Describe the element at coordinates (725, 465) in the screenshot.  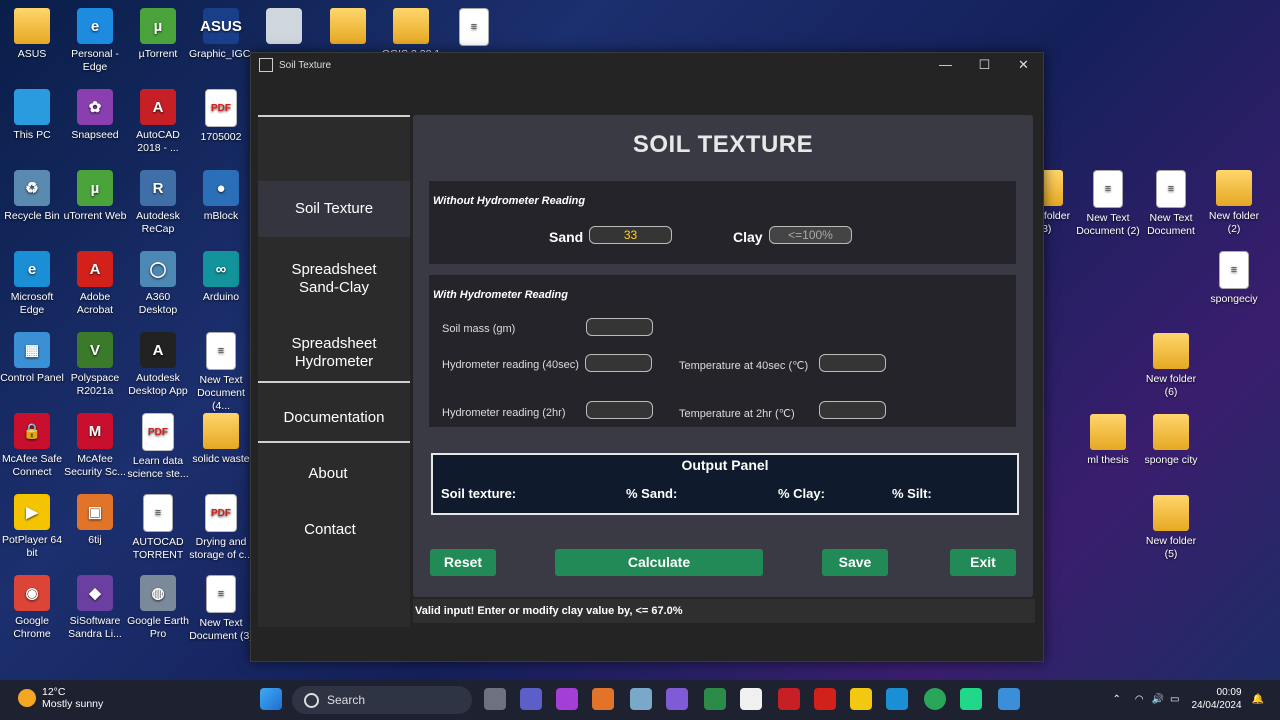
I see `output-panel-title: Output Panel` at that location.